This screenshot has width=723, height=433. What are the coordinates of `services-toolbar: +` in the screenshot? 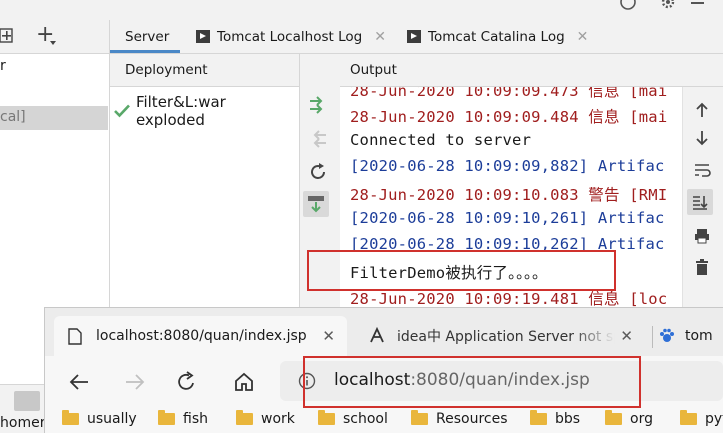 It's located at (54, 37).